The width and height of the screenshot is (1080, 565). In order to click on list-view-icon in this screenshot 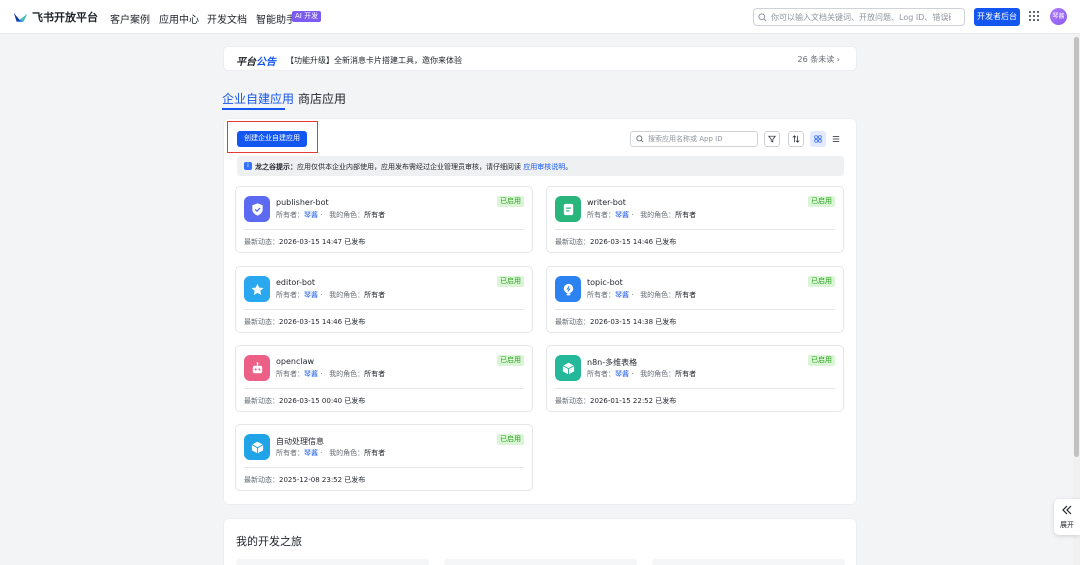, I will do `click(836, 139)`.